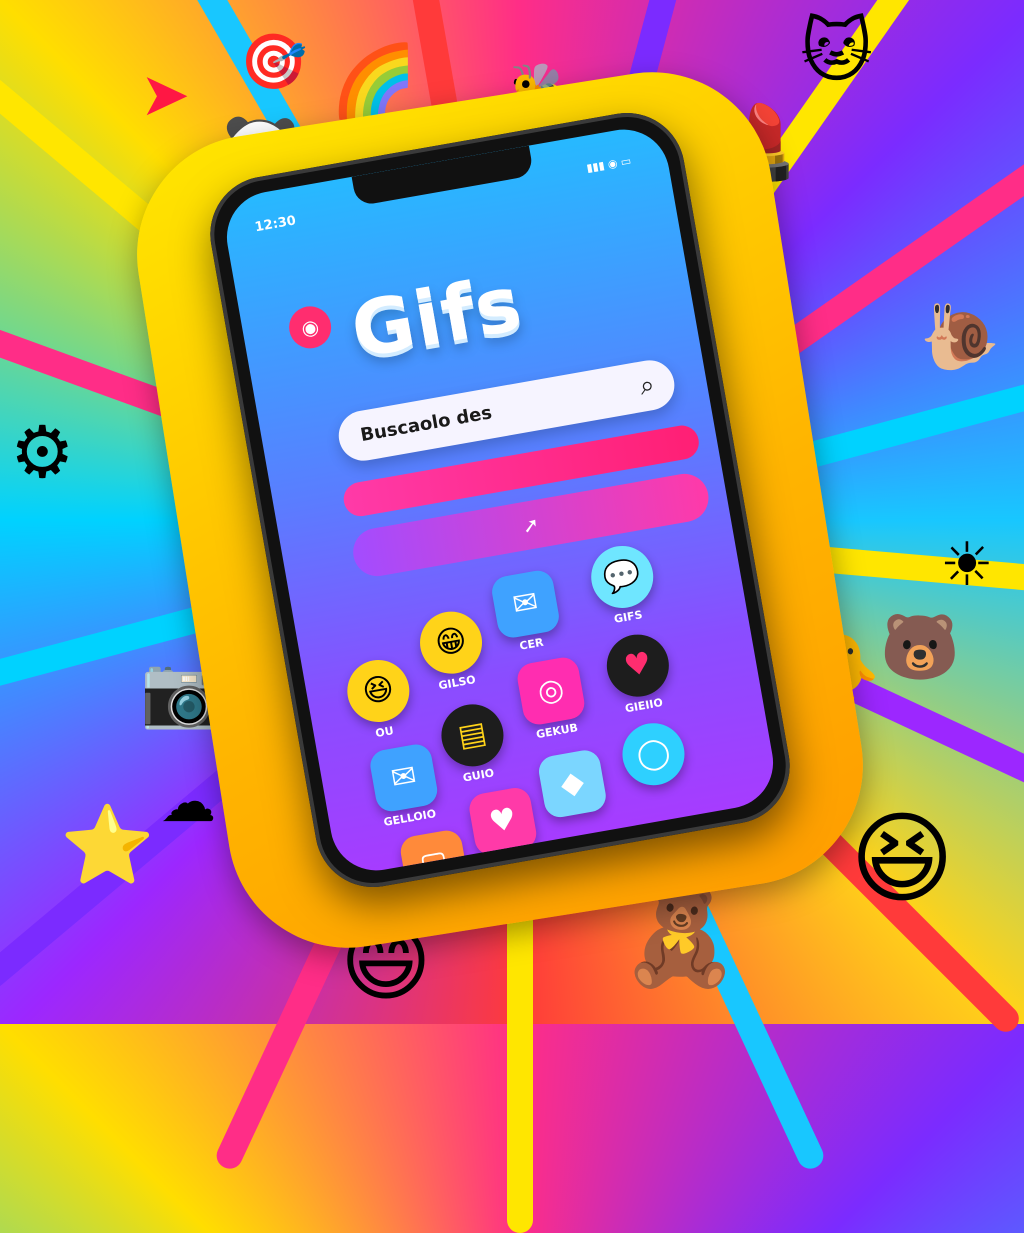 Image resolution: width=1024 pixels, height=1233 pixels. Describe the element at coordinates (472, 735) in the screenshot. I see `note-tile: ▤` at that location.